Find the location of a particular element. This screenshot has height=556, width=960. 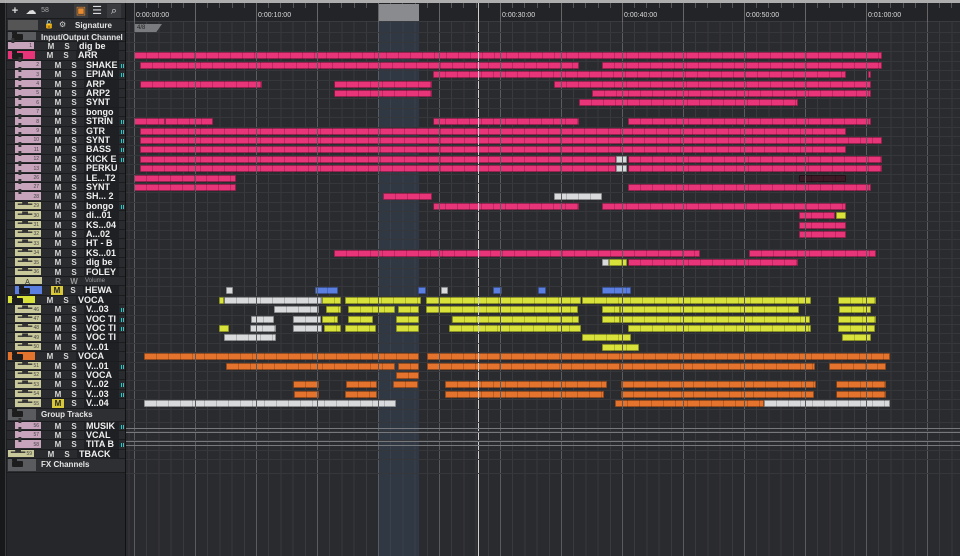

track-row: III 8 M S STRIN is located at coordinates (66, 120).